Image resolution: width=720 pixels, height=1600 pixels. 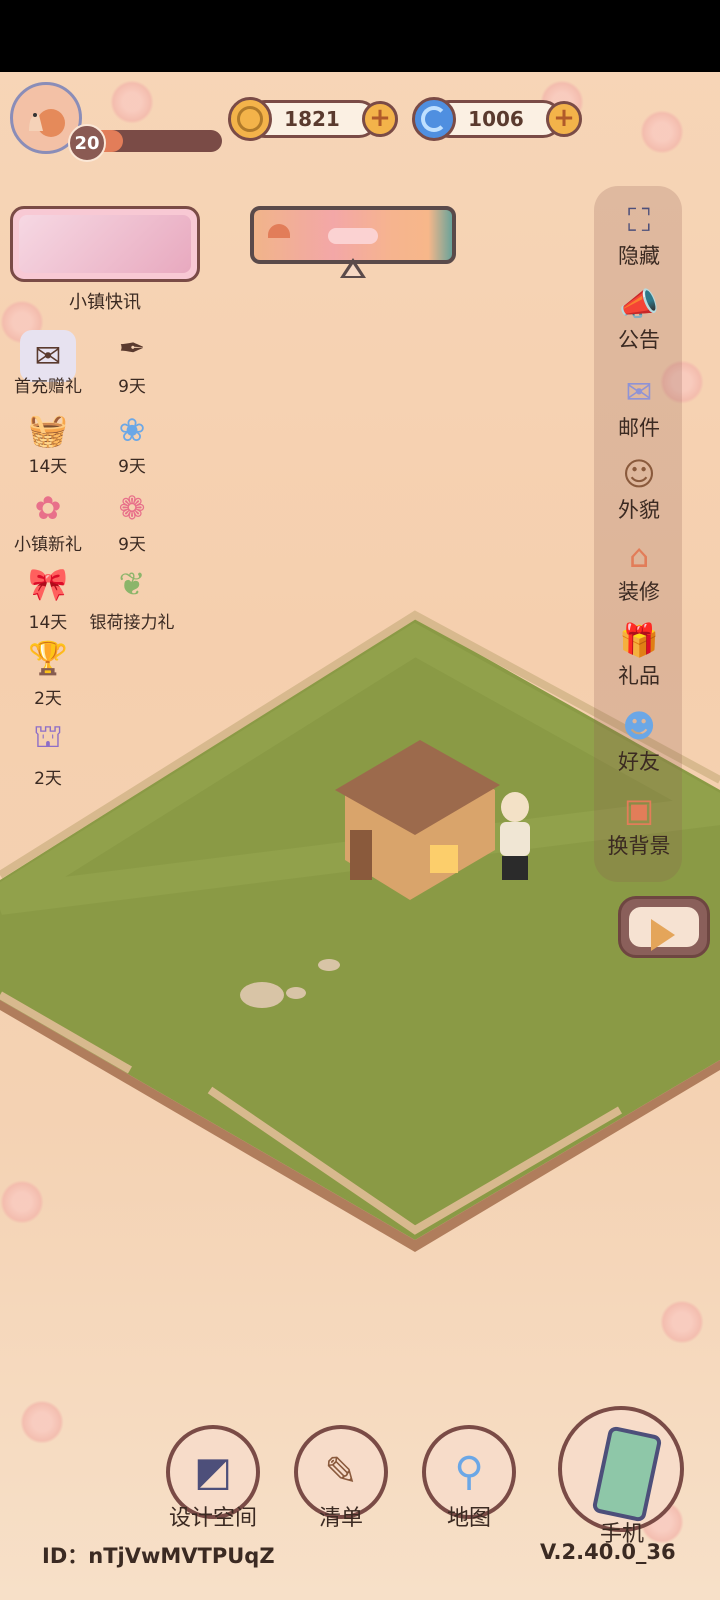 I want to click on mail-button: ✉ 邮件, so click(x=639, y=410).